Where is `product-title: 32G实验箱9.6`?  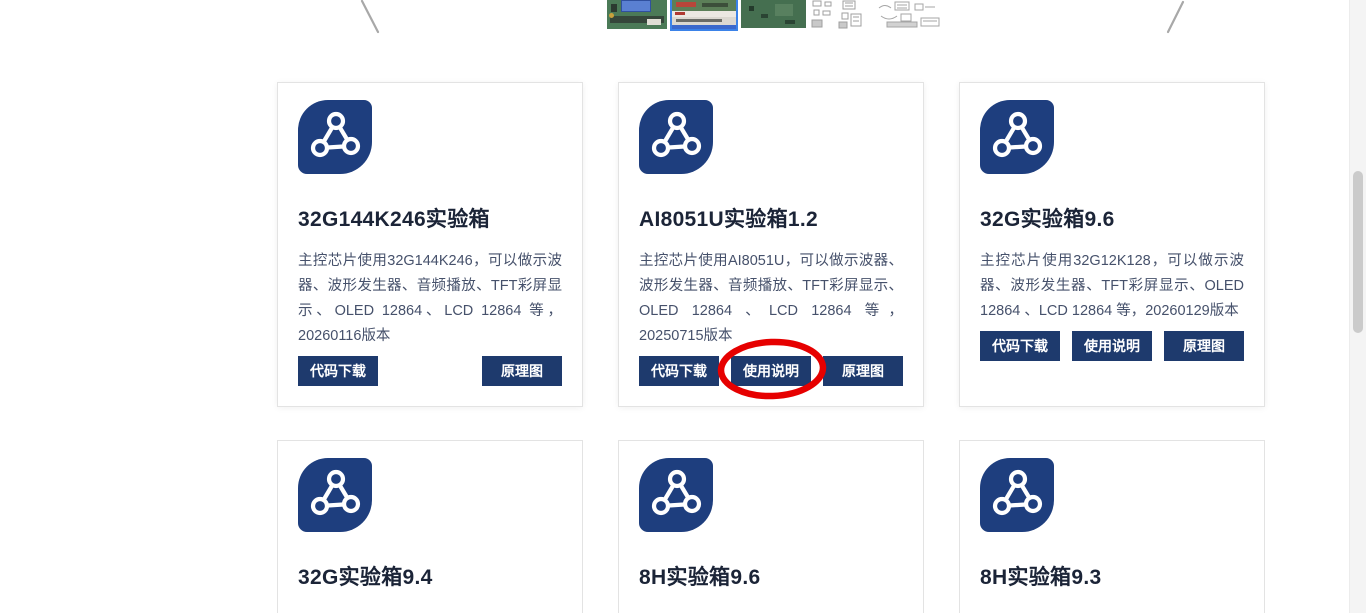 product-title: 32G实验箱9.6 is located at coordinates (1047, 219).